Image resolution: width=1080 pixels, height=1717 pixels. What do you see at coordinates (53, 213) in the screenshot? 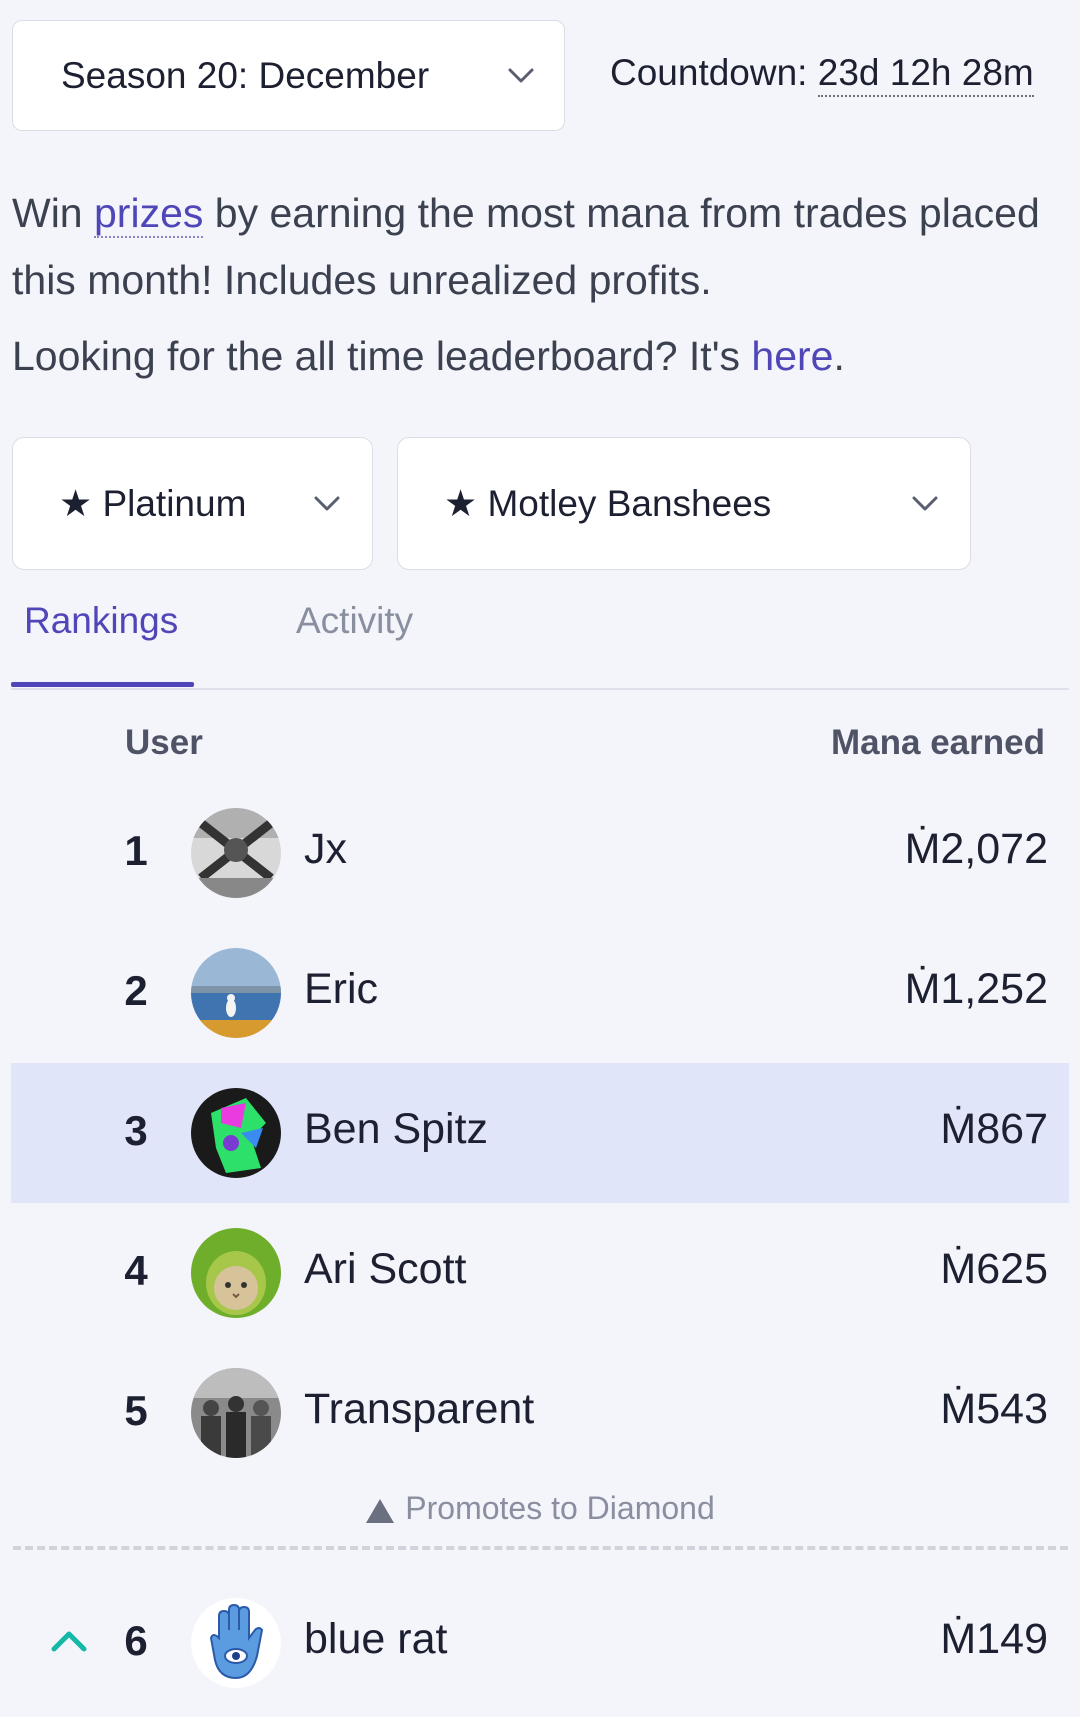
I see `description-text: Win` at bounding box center [53, 213].